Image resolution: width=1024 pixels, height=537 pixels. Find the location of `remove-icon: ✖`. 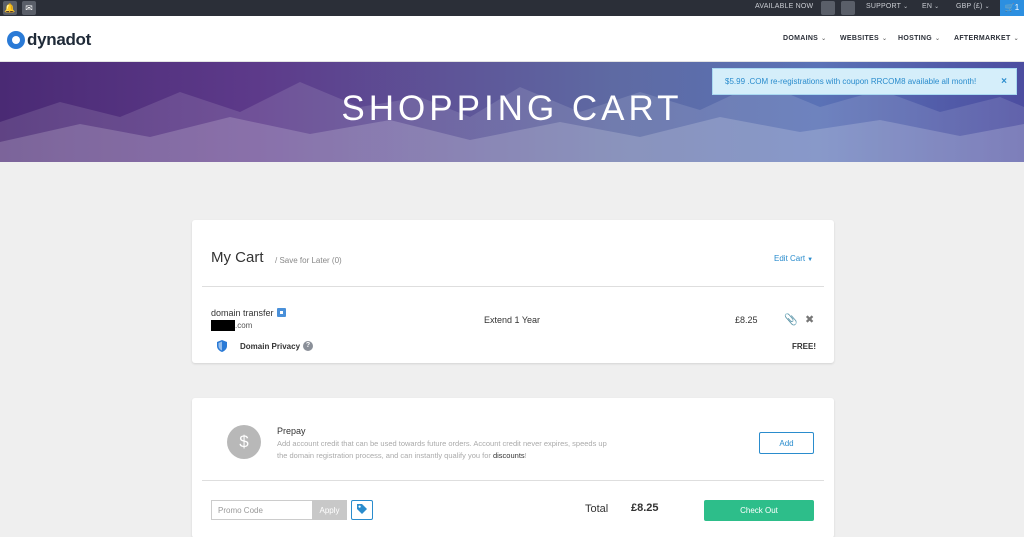

remove-icon: ✖ is located at coordinates (809, 319).